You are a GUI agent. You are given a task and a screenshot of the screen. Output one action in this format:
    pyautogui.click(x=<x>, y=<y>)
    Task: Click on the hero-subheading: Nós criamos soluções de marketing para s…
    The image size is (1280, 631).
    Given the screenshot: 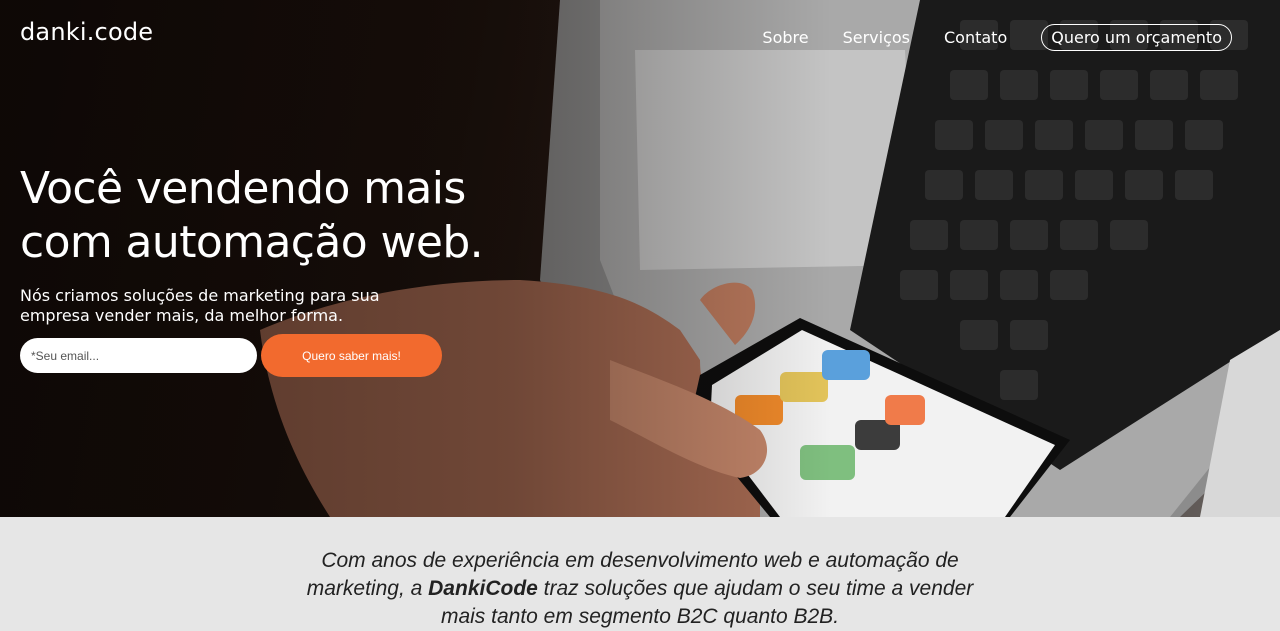 What is the action you would take?
    pyautogui.click(x=200, y=305)
    